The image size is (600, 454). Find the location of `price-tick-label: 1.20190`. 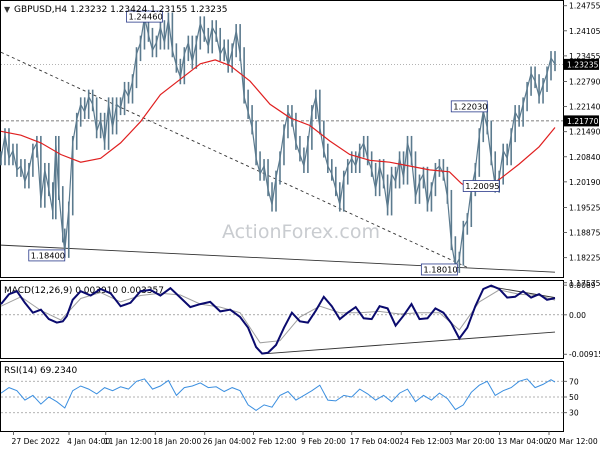

price-tick-label: 1.20190 is located at coordinates (584, 182).